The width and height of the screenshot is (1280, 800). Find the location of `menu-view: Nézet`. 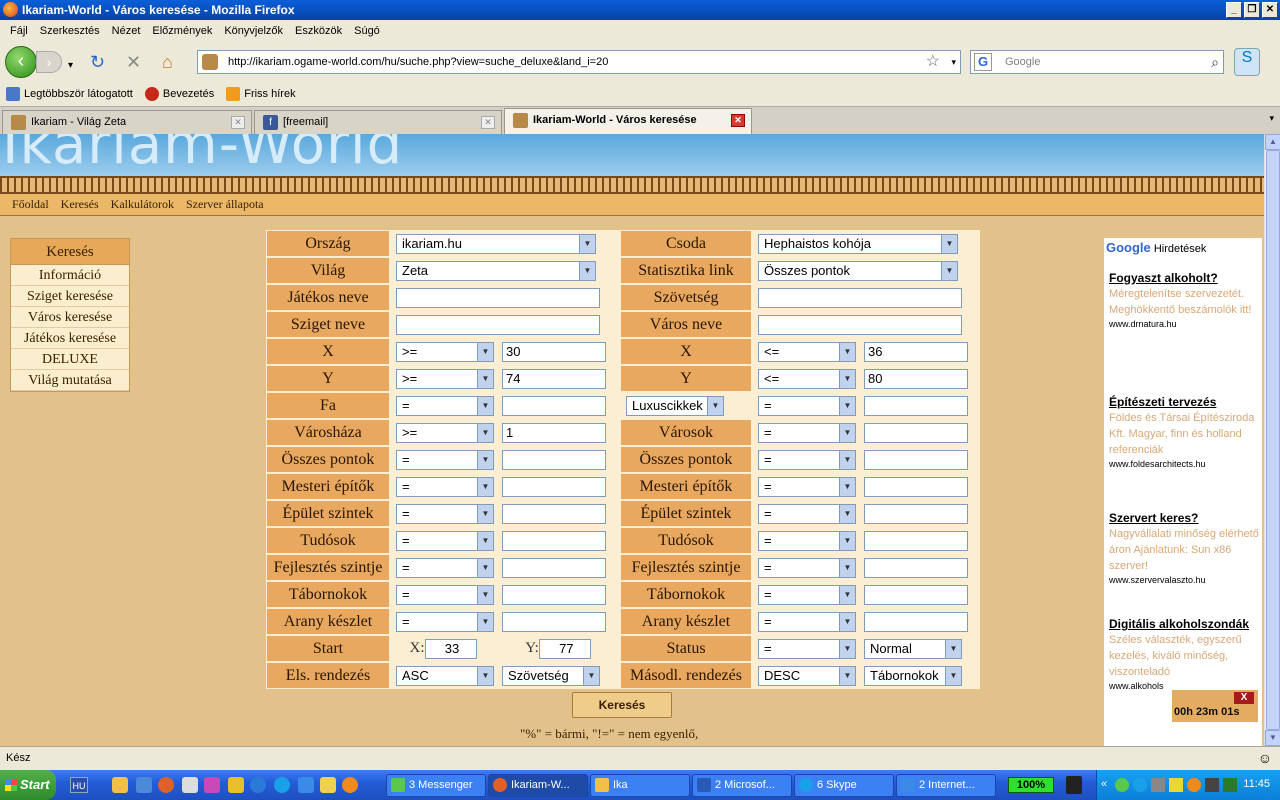

menu-view: Nézet is located at coordinates (126, 31).